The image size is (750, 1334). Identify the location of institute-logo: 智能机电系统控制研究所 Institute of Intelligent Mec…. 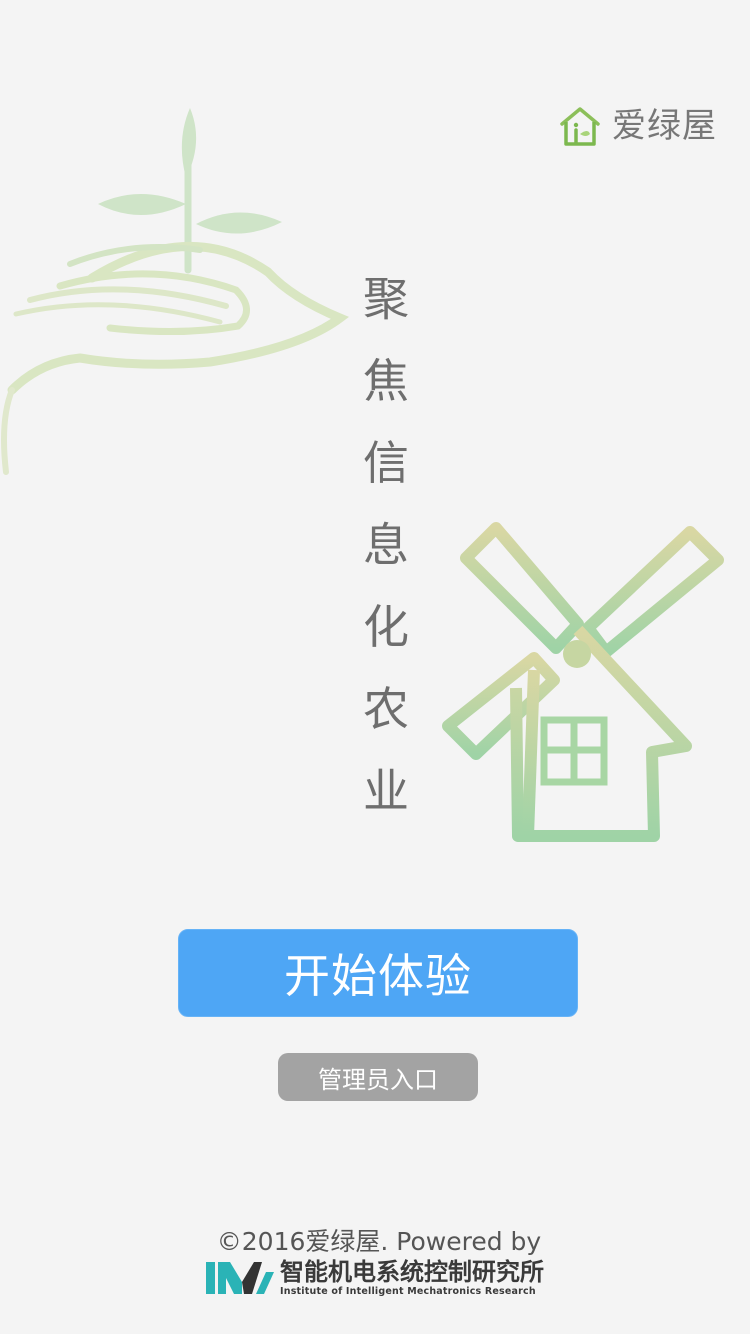
(374, 1278).